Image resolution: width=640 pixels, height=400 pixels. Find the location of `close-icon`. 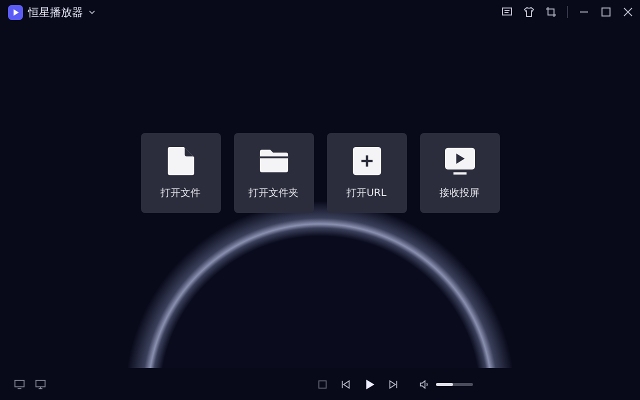

close-icon is located at coordinates (628, 12).